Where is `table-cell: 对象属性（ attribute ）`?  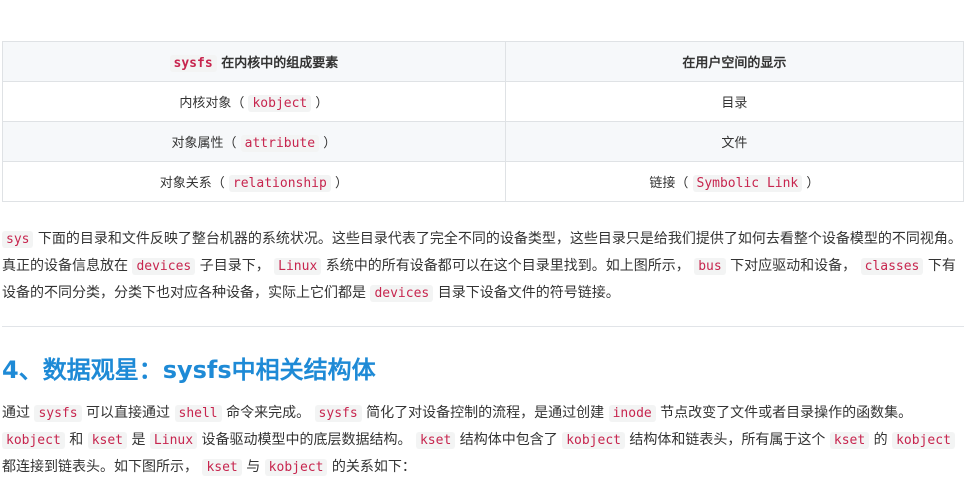 table-cell: 对象属性（ attribute ） is located at coordinates (254, 141).